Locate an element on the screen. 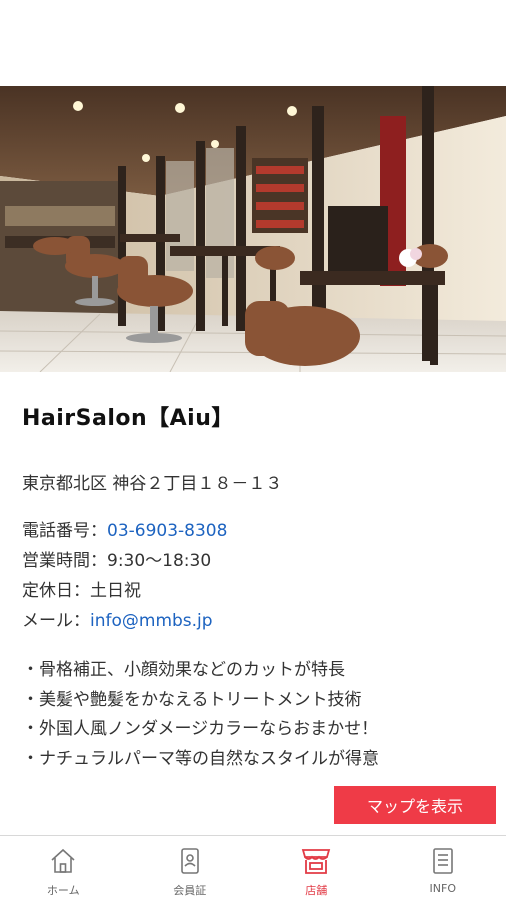 This screenshot has width=506, height=900. home-icon is located at coordinates (63, 861).